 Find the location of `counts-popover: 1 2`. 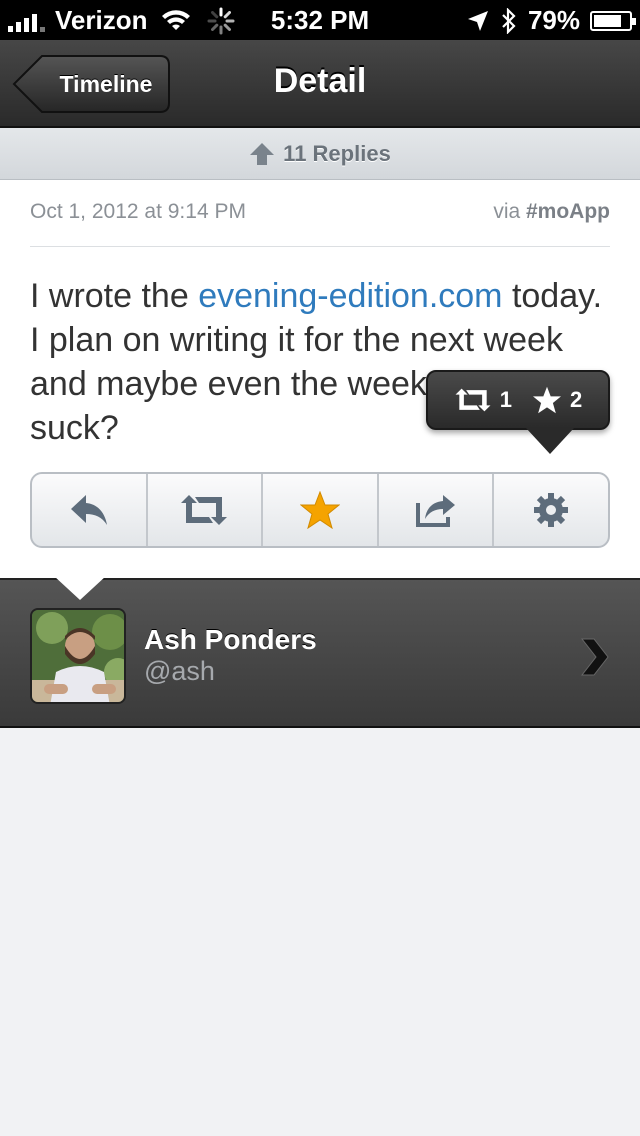

counts-popover: 1 2 is located at coordinates (518, 400).